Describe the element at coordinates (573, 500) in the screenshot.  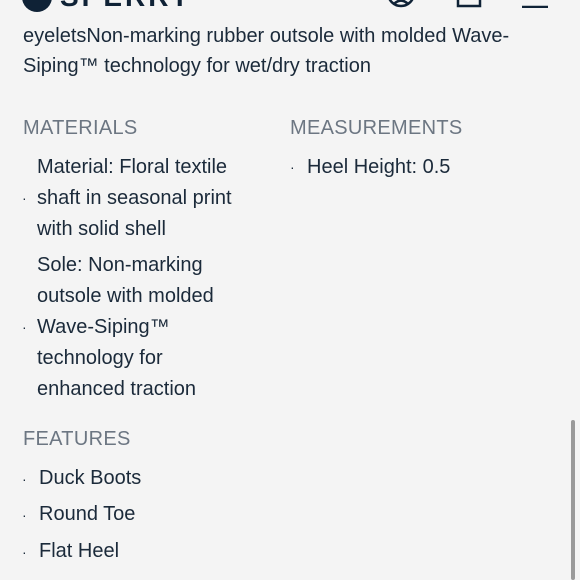
I see `scrollbar-thumb` at that location.